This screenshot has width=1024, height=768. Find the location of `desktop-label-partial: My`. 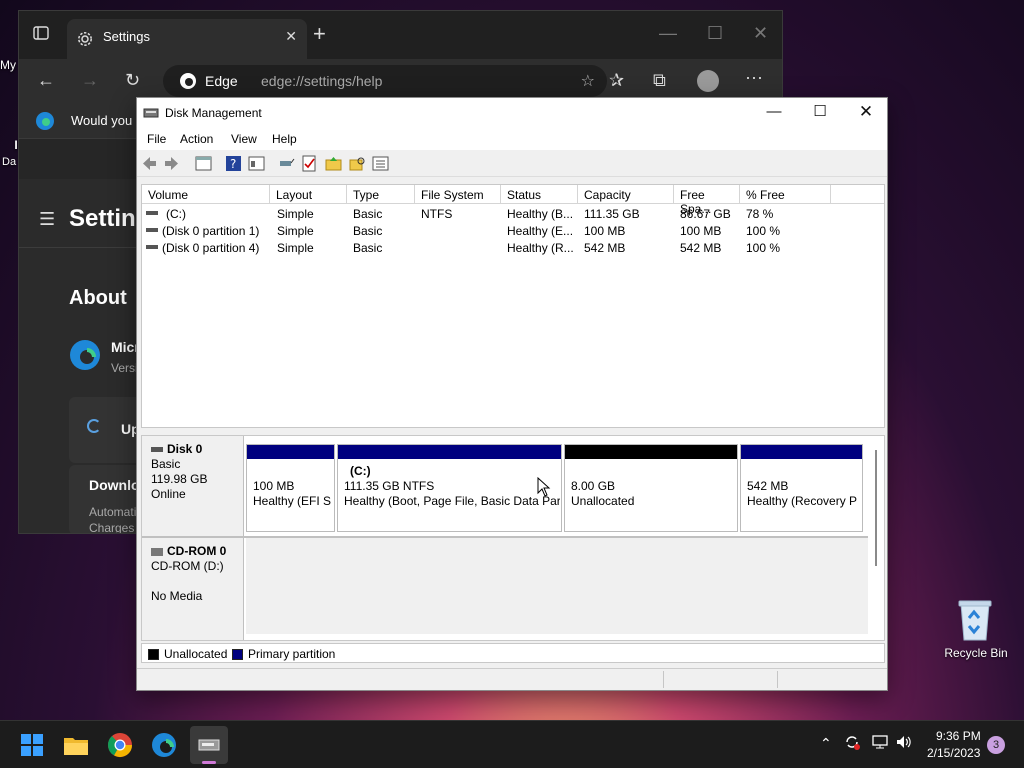

desktop-label-partial: My is located at coordinates (9, 65).